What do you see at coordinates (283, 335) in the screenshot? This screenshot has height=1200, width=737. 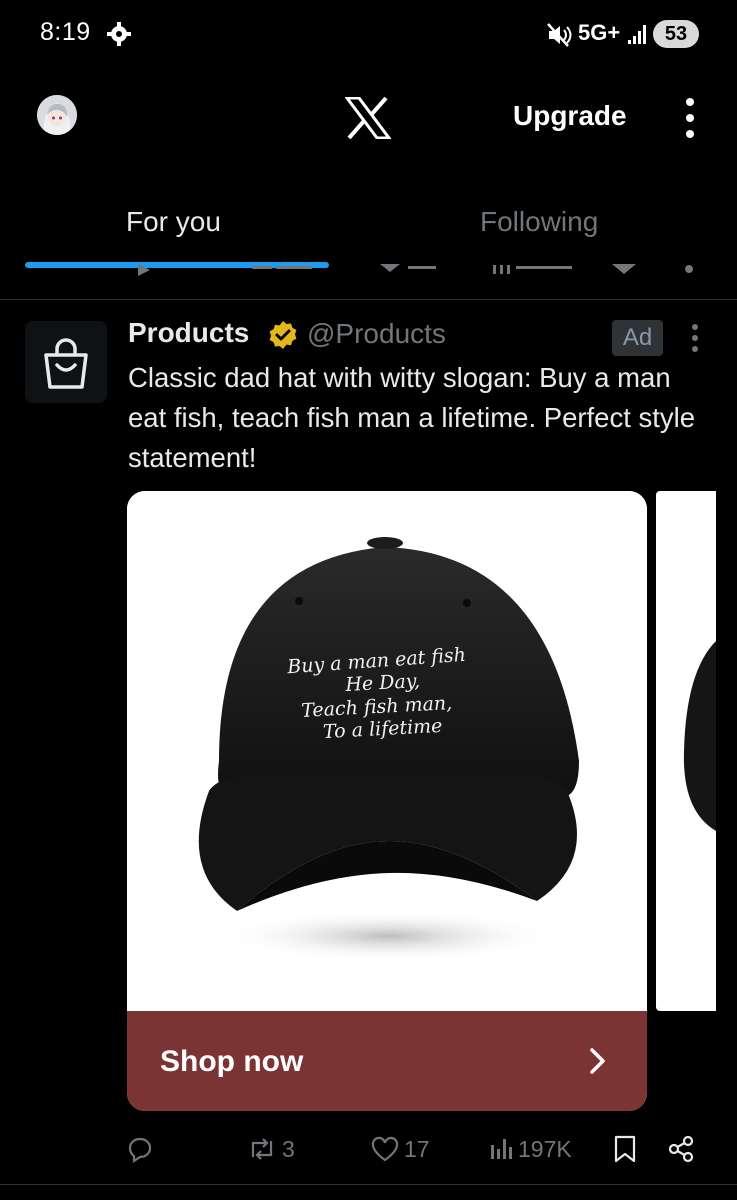 I see `verified-badge-icon` at bounding box center [283, 335].